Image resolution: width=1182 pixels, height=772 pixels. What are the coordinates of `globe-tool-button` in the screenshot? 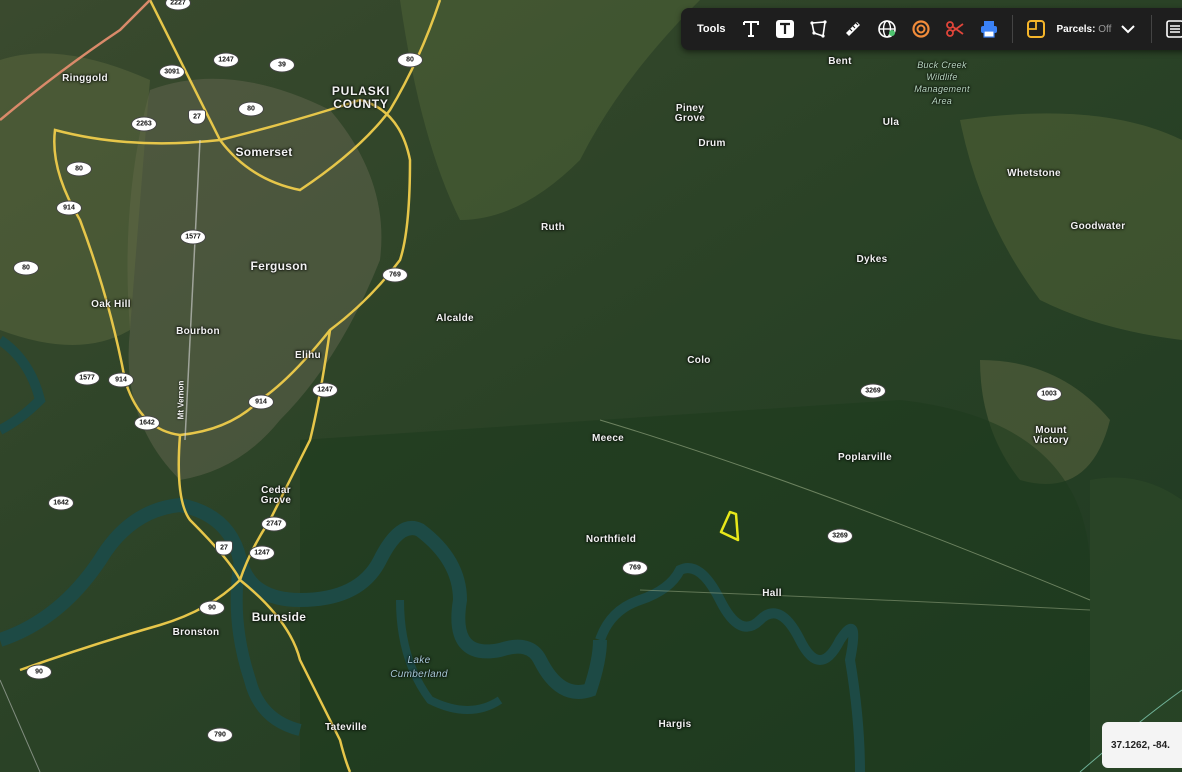 It's located at (887, 29).